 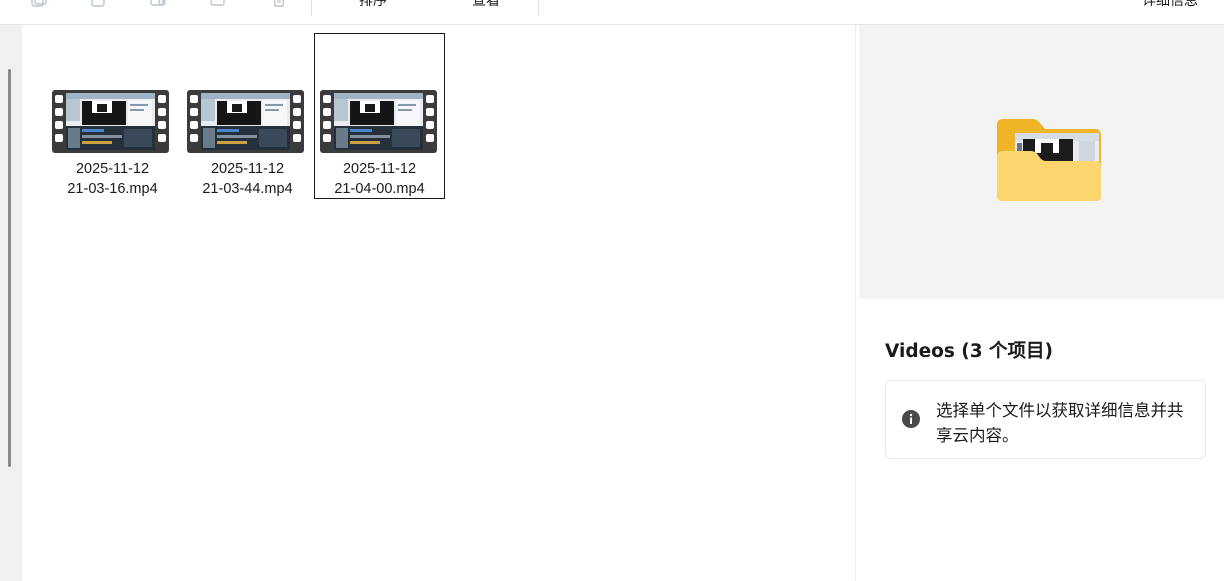 I want to click on folder-icon, so click(x=1049, y=160).